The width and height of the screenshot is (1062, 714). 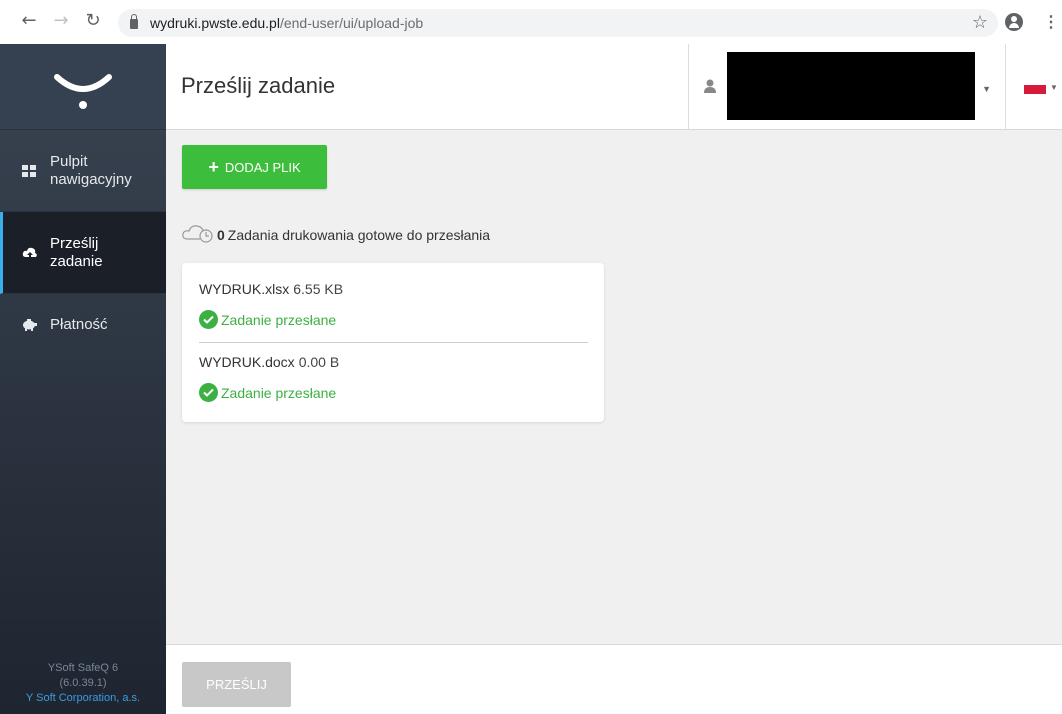 I want to click on jobs-status-text: Zadania drukowania gotowe do przesłania, so click(x=359, y=234).